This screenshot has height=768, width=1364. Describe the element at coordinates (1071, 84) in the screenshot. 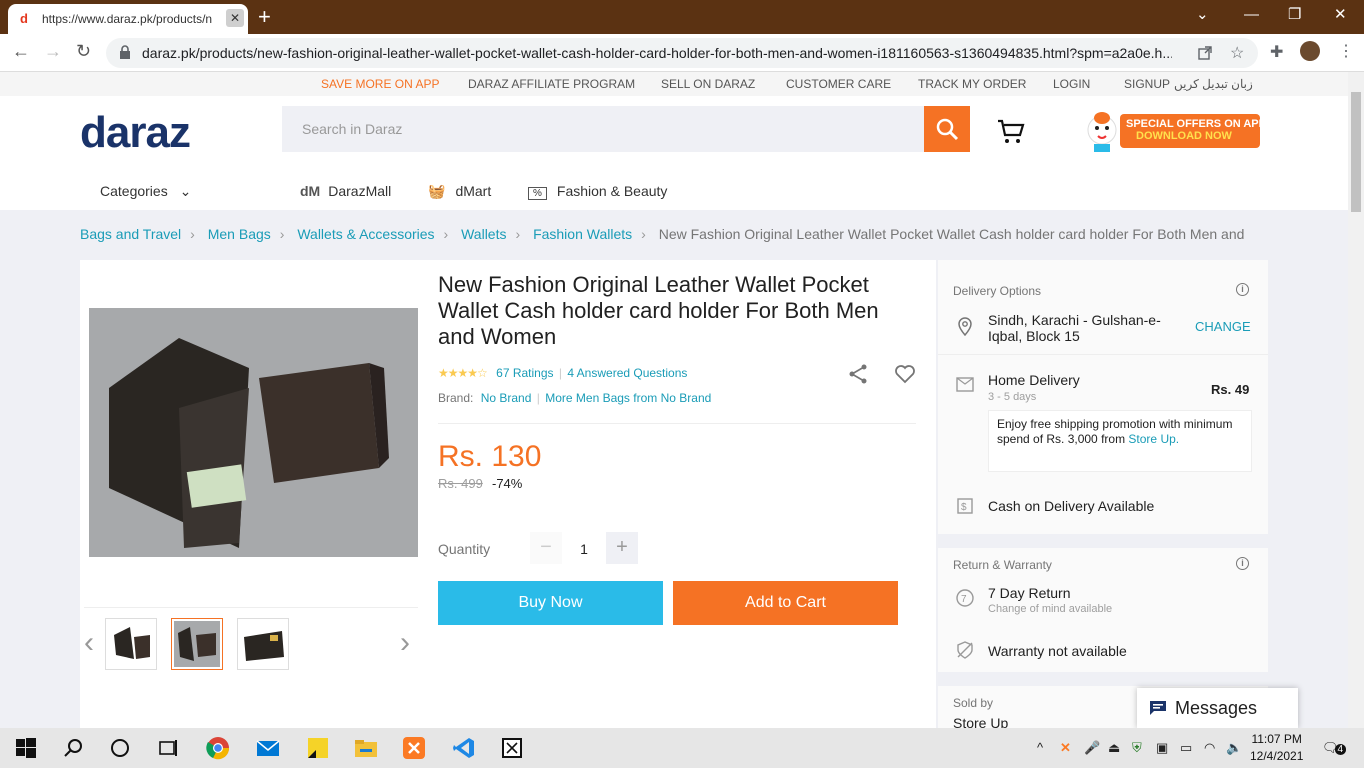

I see `login-link: LOGIN` at that location.